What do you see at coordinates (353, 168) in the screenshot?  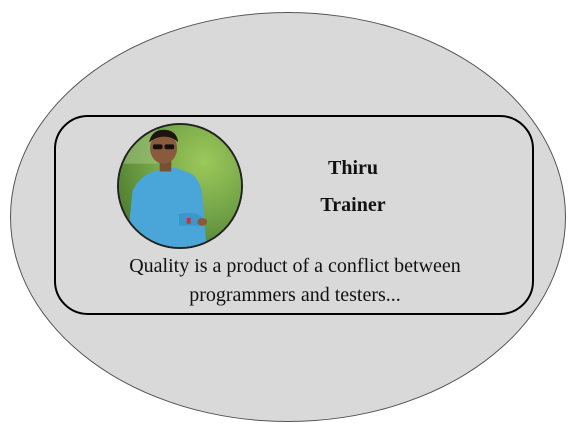 I see `profile-name: Thiru` at bounding box center [353, 168].